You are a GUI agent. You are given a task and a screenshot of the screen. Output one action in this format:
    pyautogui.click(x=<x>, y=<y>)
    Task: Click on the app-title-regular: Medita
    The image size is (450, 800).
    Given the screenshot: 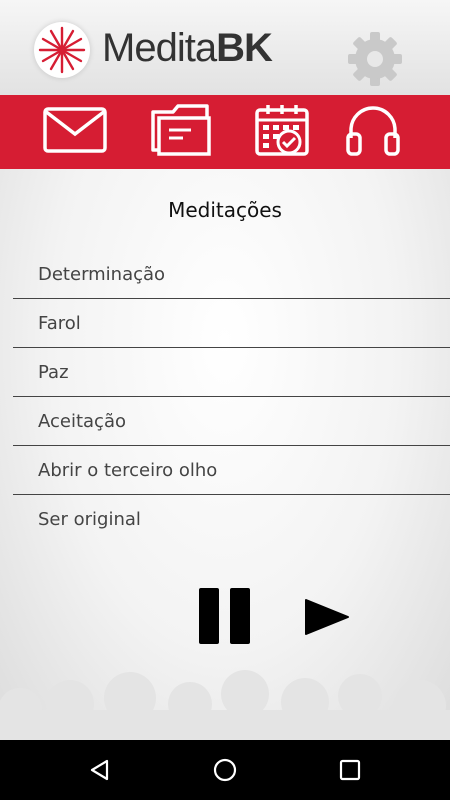 What is the action you would take?
    pyautogui.click(x=159, y=48)
    